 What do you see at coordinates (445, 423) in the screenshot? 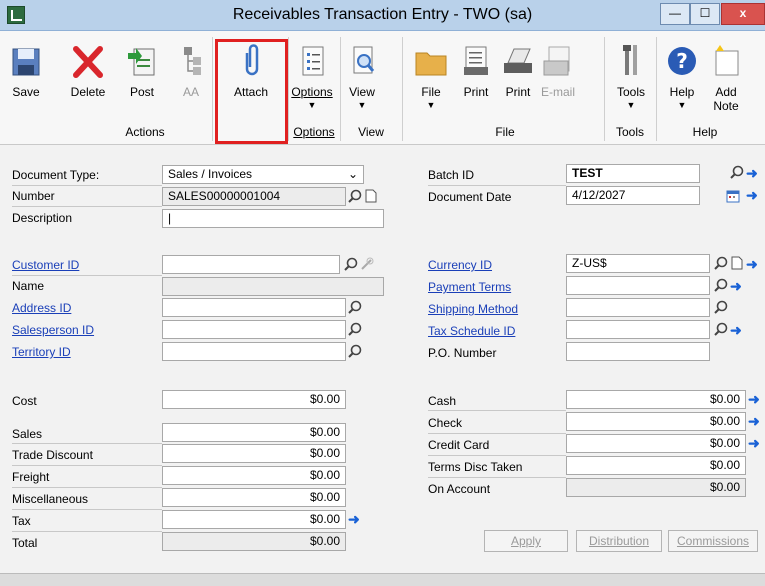
I see `check-label: Check` at bounding box center [445, 423].